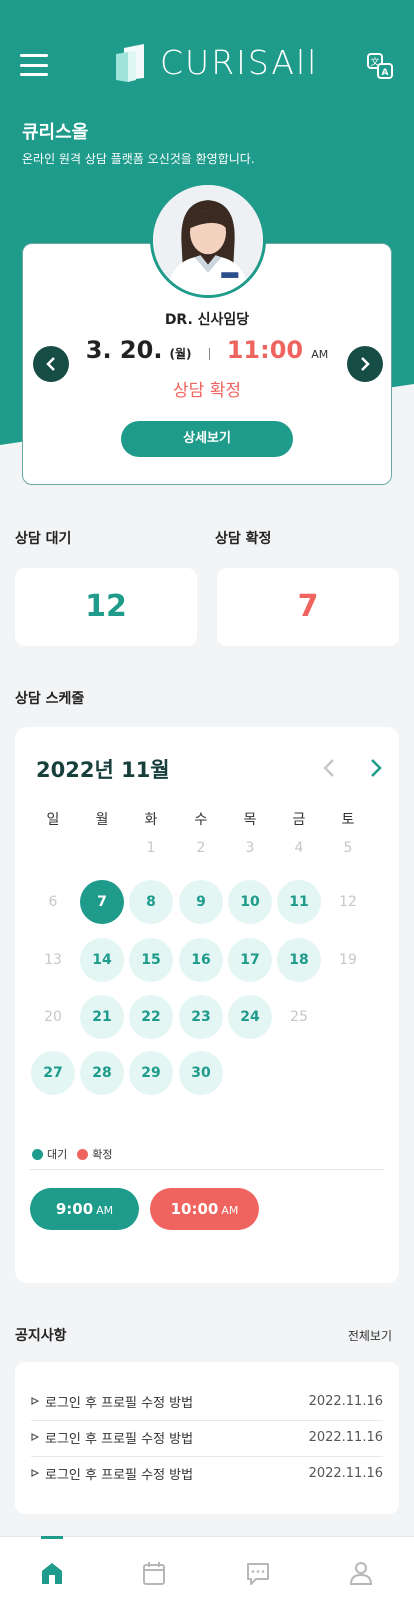 Image resolution: width=414 pixels, height=1610 pixels. What do you see at coordinates (258, 1573) in the screenshot?
I see `chat-icon` at bounding box center [258, 1573].